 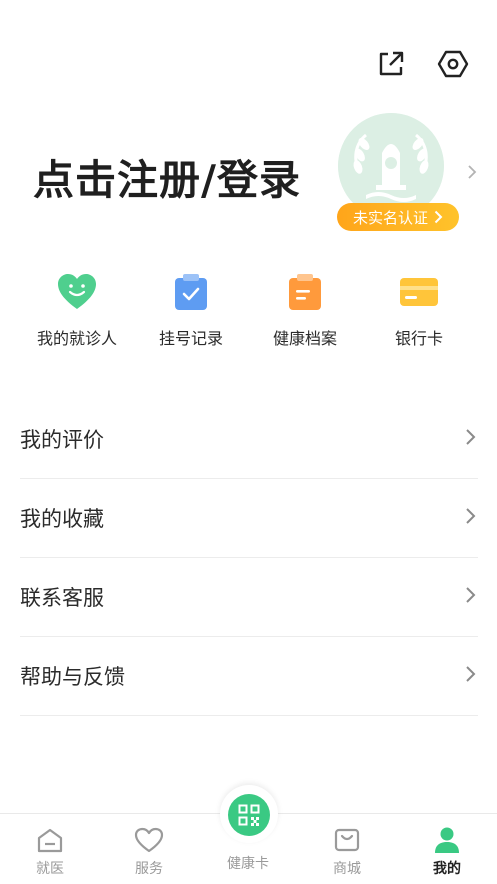 I want to click on tab-medical: 就医, so click(x=50, y=851).